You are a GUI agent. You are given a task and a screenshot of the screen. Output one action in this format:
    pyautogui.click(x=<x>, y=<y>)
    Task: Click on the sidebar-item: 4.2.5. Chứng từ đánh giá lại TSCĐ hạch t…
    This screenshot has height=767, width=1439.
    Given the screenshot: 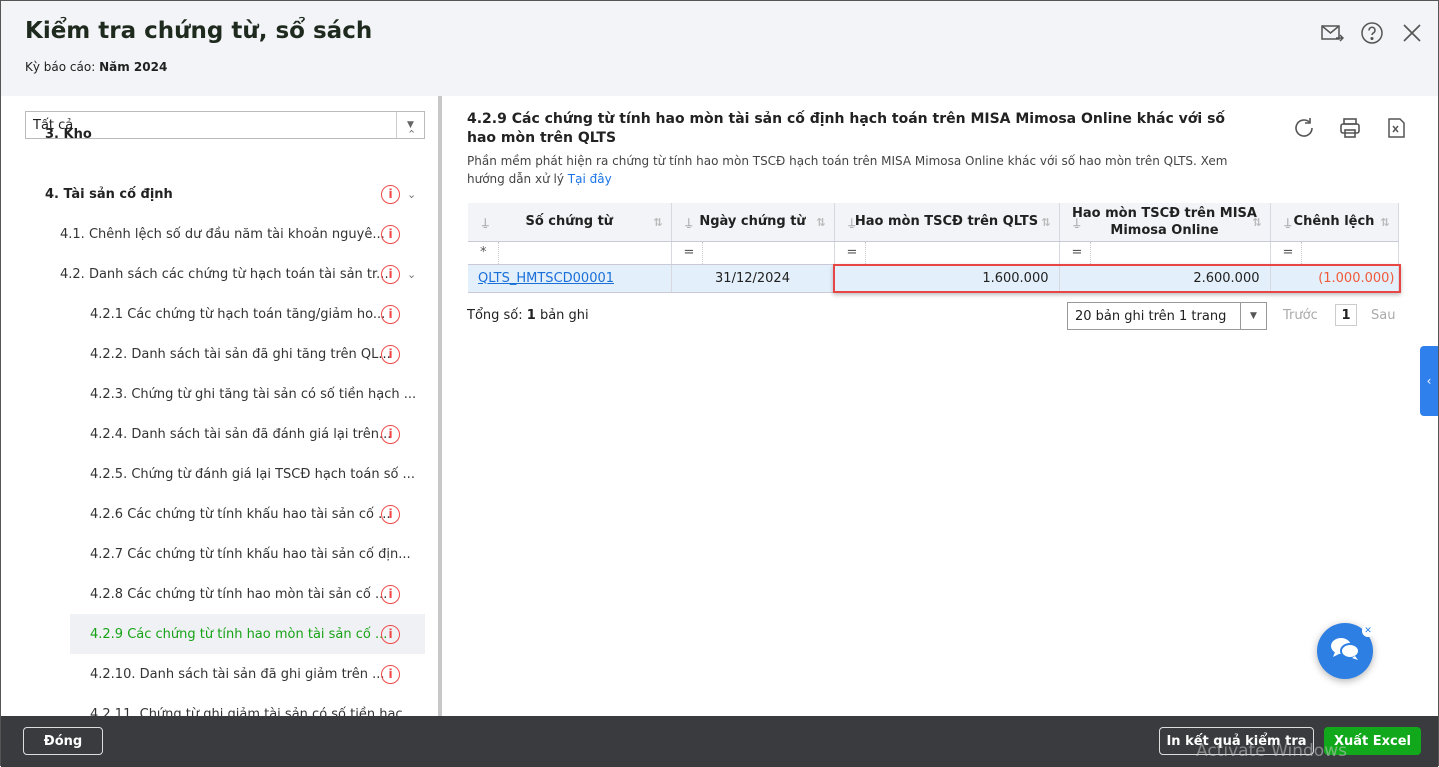 What is the action you would take?
    pyautogui.click(x=257, y=474)
    